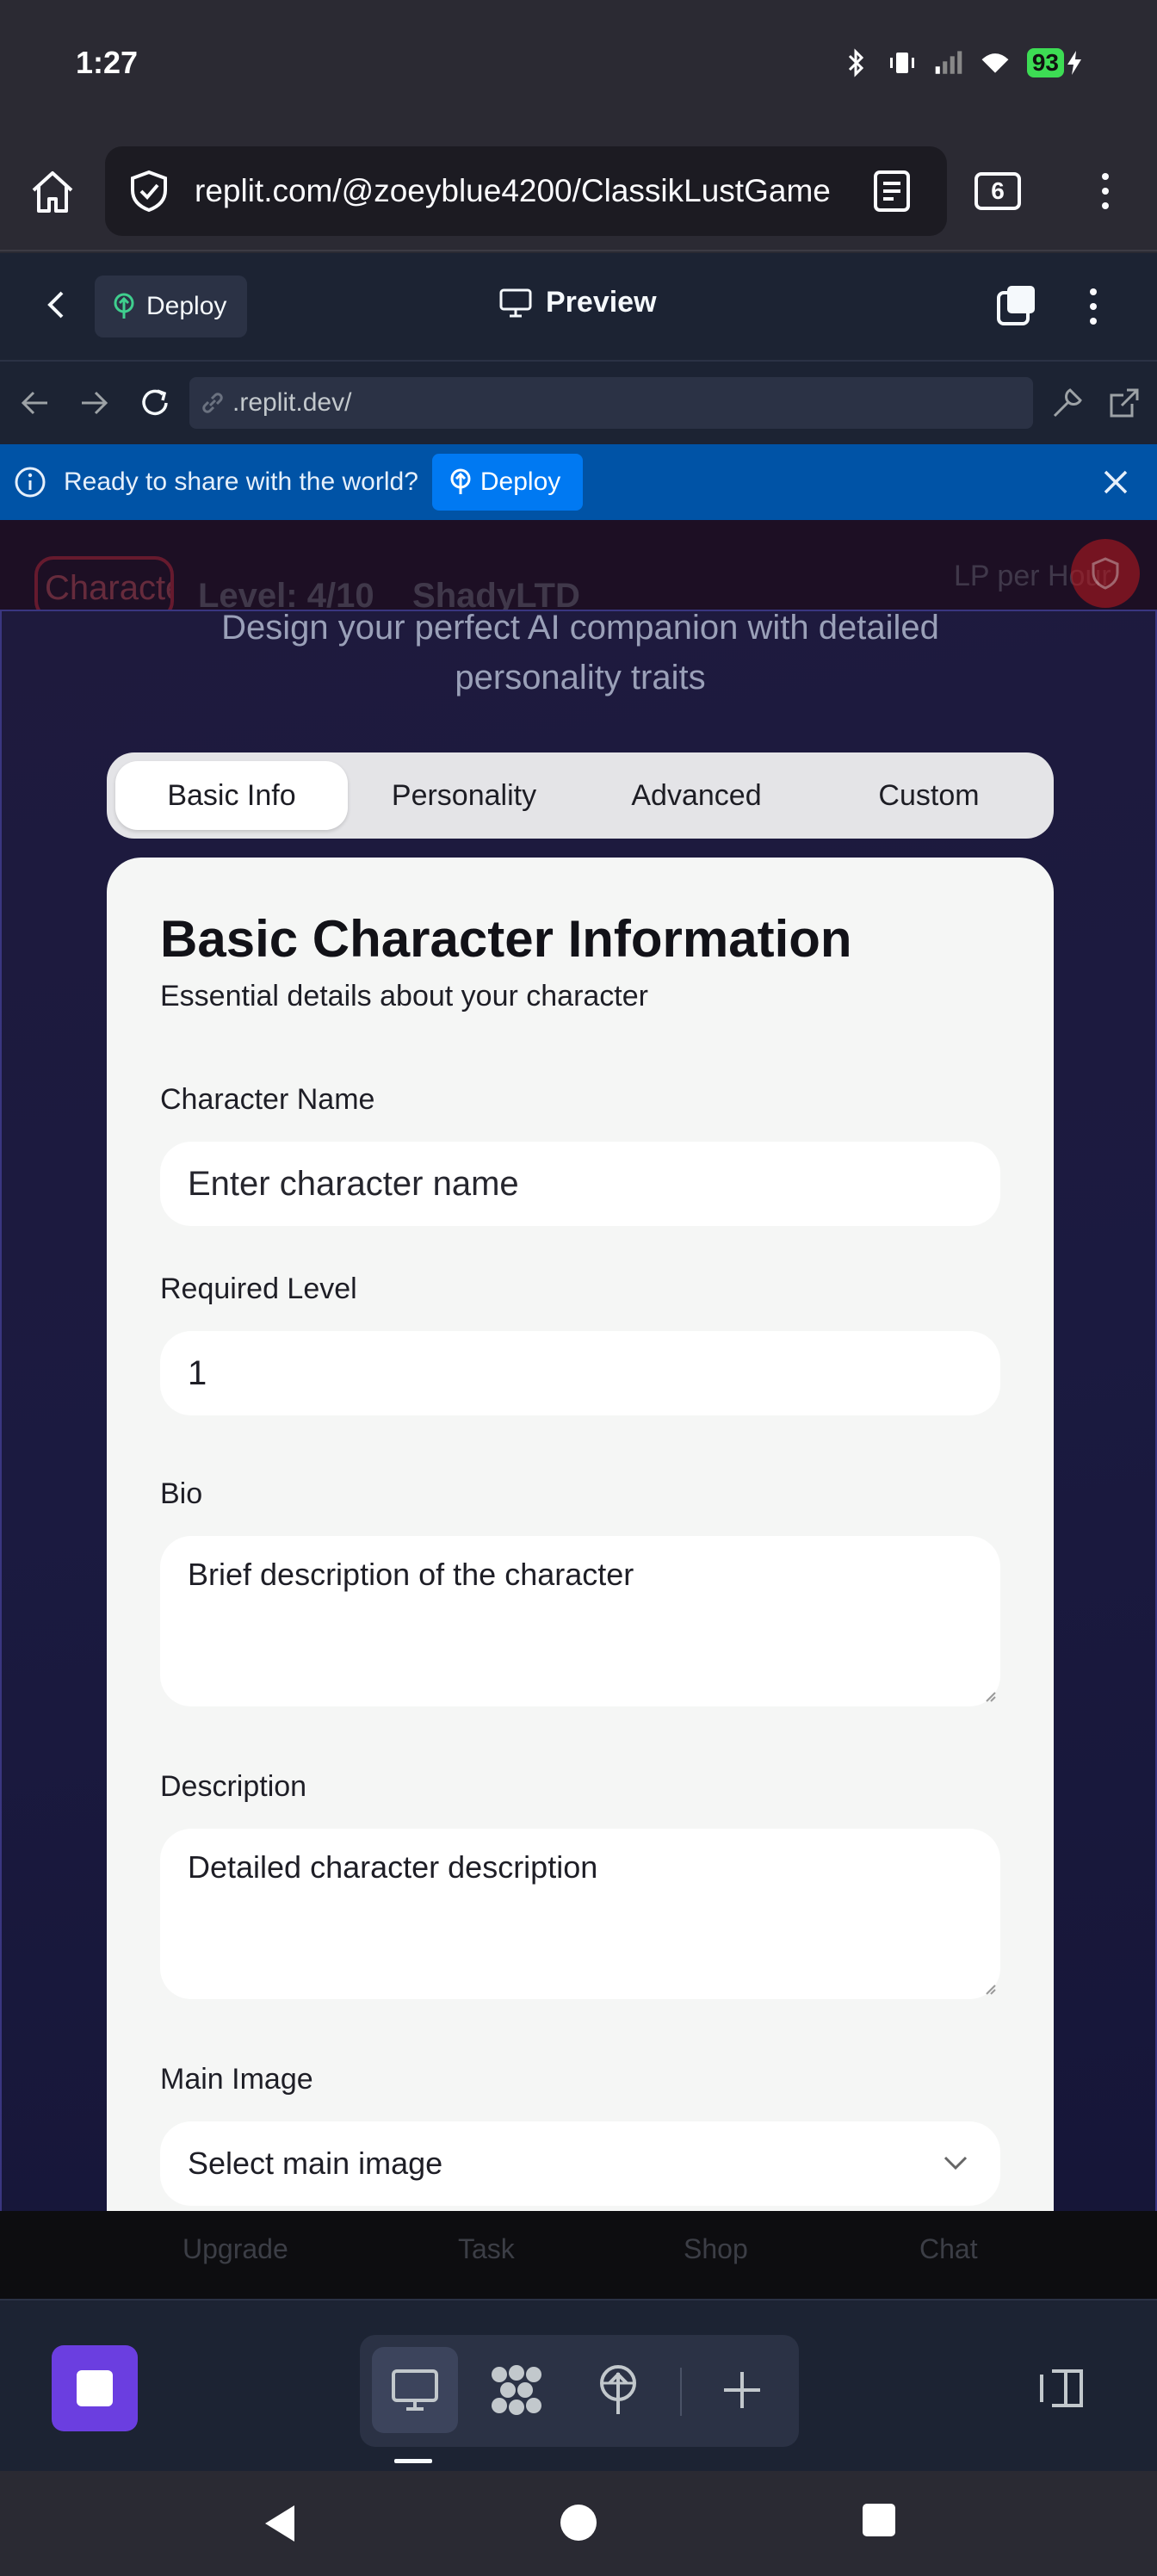 The width and height of the screenshot is (1157, 2576). I want to click on apps-icon, so click(516, 2390).